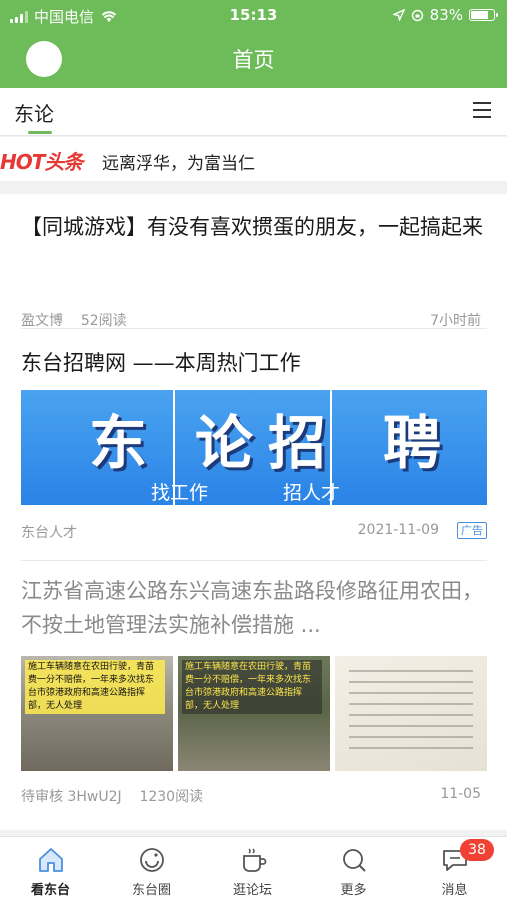  What do you see at coordinates (253, 44) in the screenshot?
I see `top-bar: 中国电信 15:13 83% 首页` at bounding box center [253, 44].